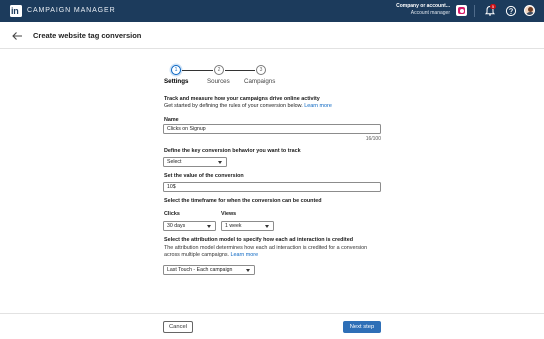 The height and width of the screenshot is (339, 544). Describe the element at coordinates (176, 82) in the screenshot. I see `step-label-settings: Settings` at that location.